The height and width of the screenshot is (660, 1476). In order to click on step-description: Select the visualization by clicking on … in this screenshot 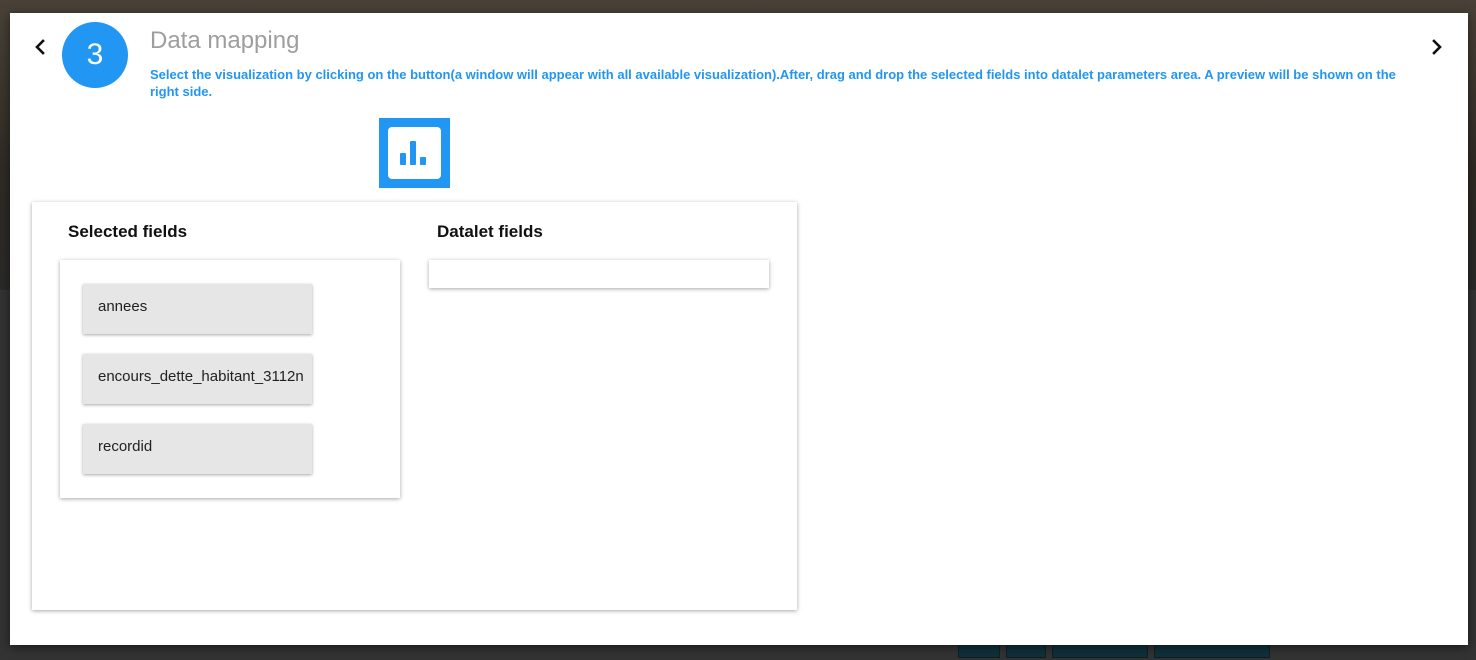, I will do `click(773, 83)`.